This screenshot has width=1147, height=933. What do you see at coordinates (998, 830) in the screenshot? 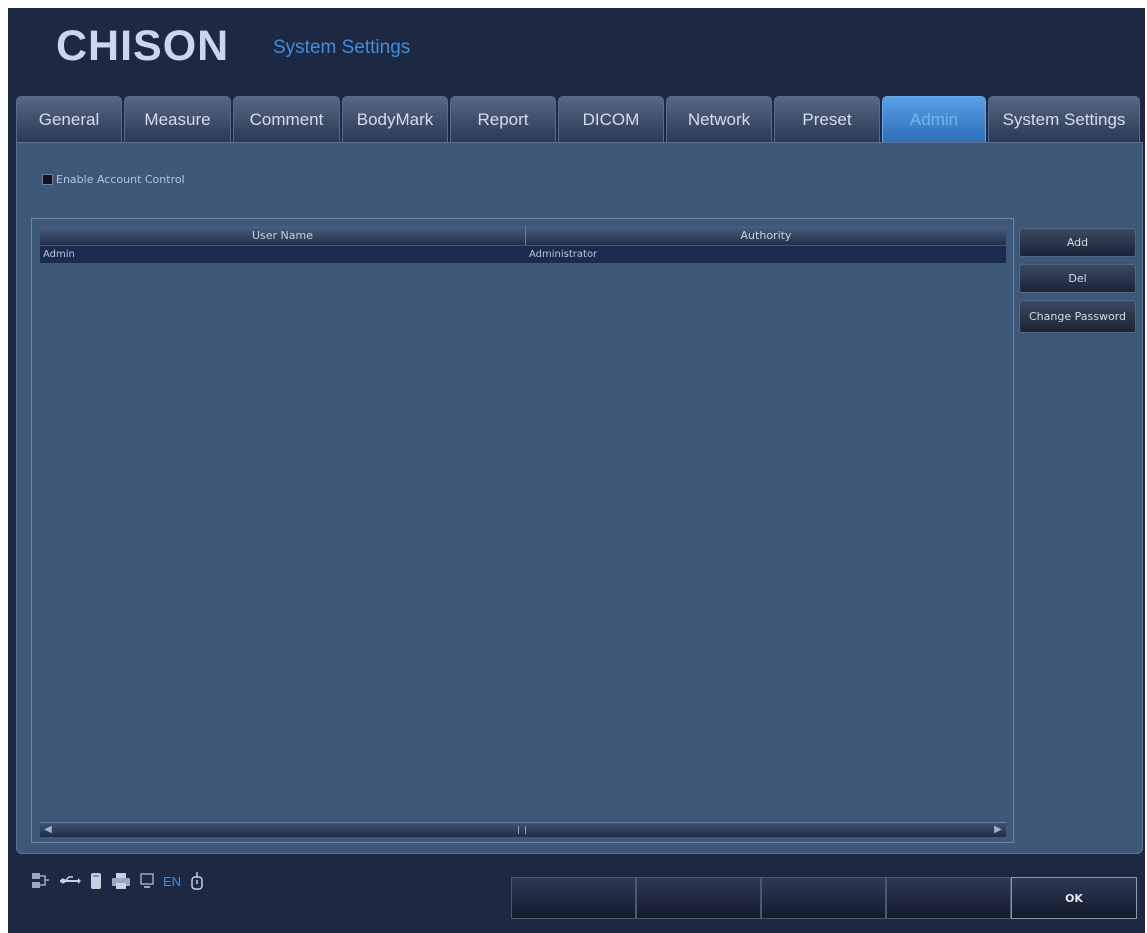
I see `scroll-right-icon: ▶` at bounding box center [998, 830].